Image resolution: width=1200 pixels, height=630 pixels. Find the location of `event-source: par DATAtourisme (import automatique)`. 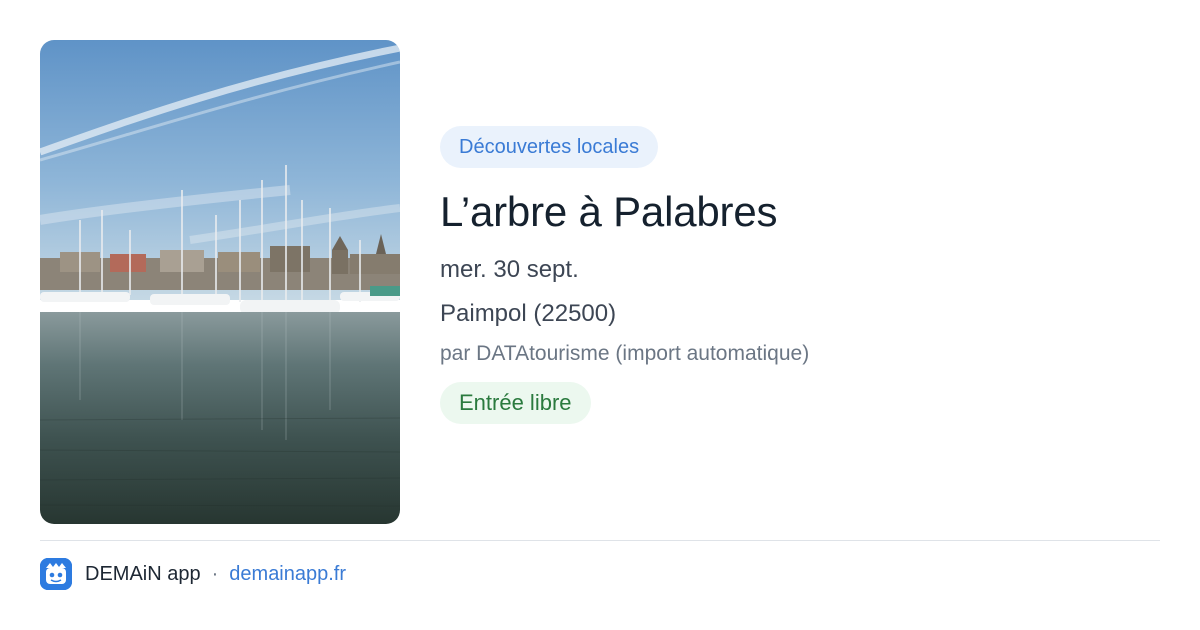

event-source: par DATAtourisme (import automatique) is located at coordinates (625, 353).